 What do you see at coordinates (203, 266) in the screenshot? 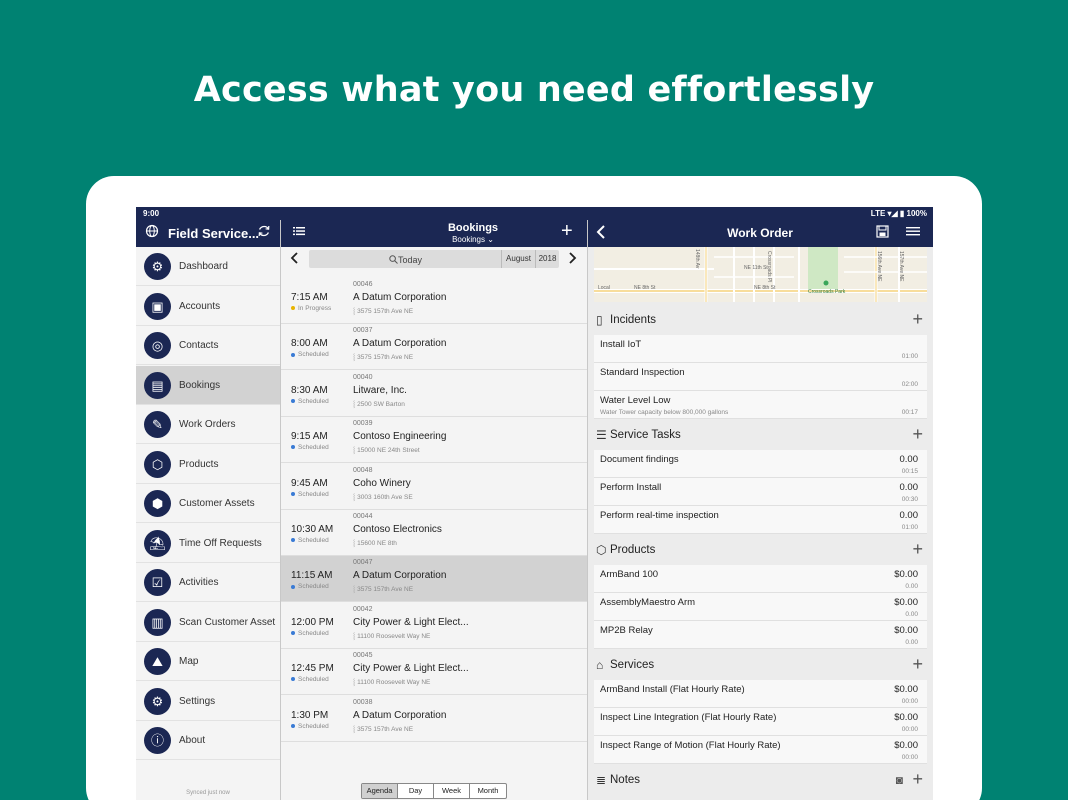
I see `sidebar-item-label: Dashboard` at bounding box center [203, 266].